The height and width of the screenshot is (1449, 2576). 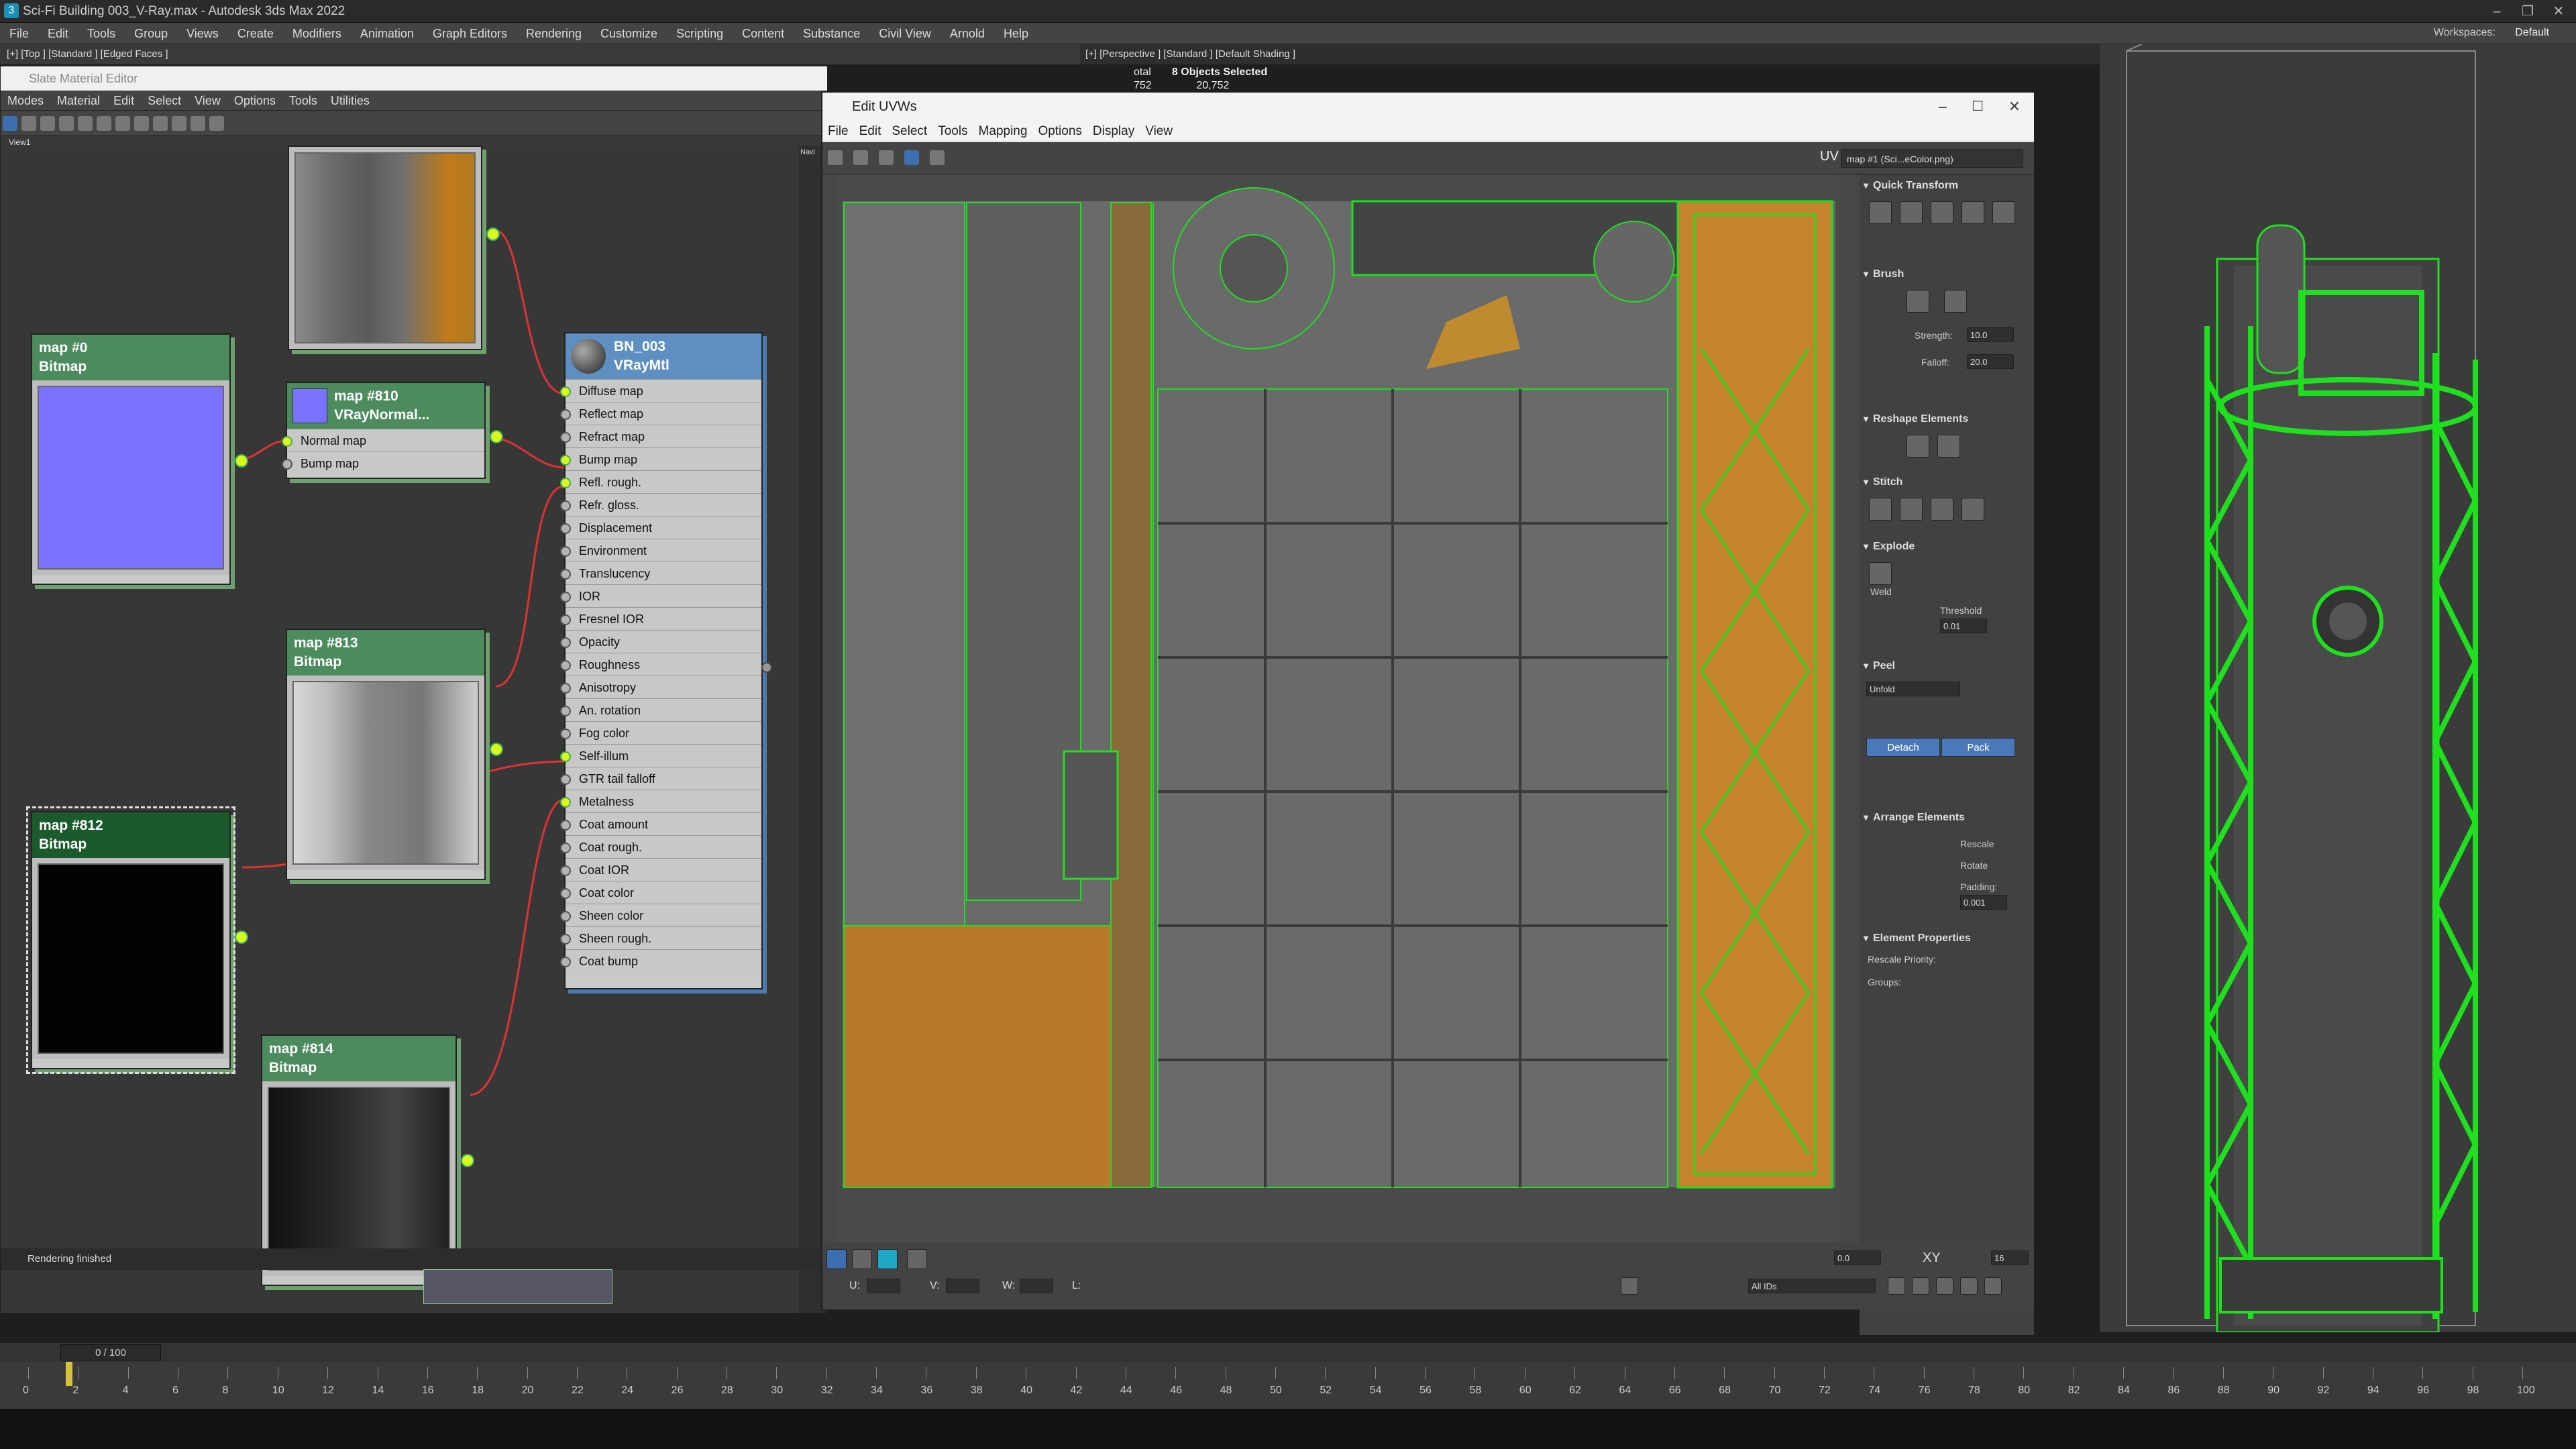 I want to click on rotate-icon, so click(x=860, y=157).